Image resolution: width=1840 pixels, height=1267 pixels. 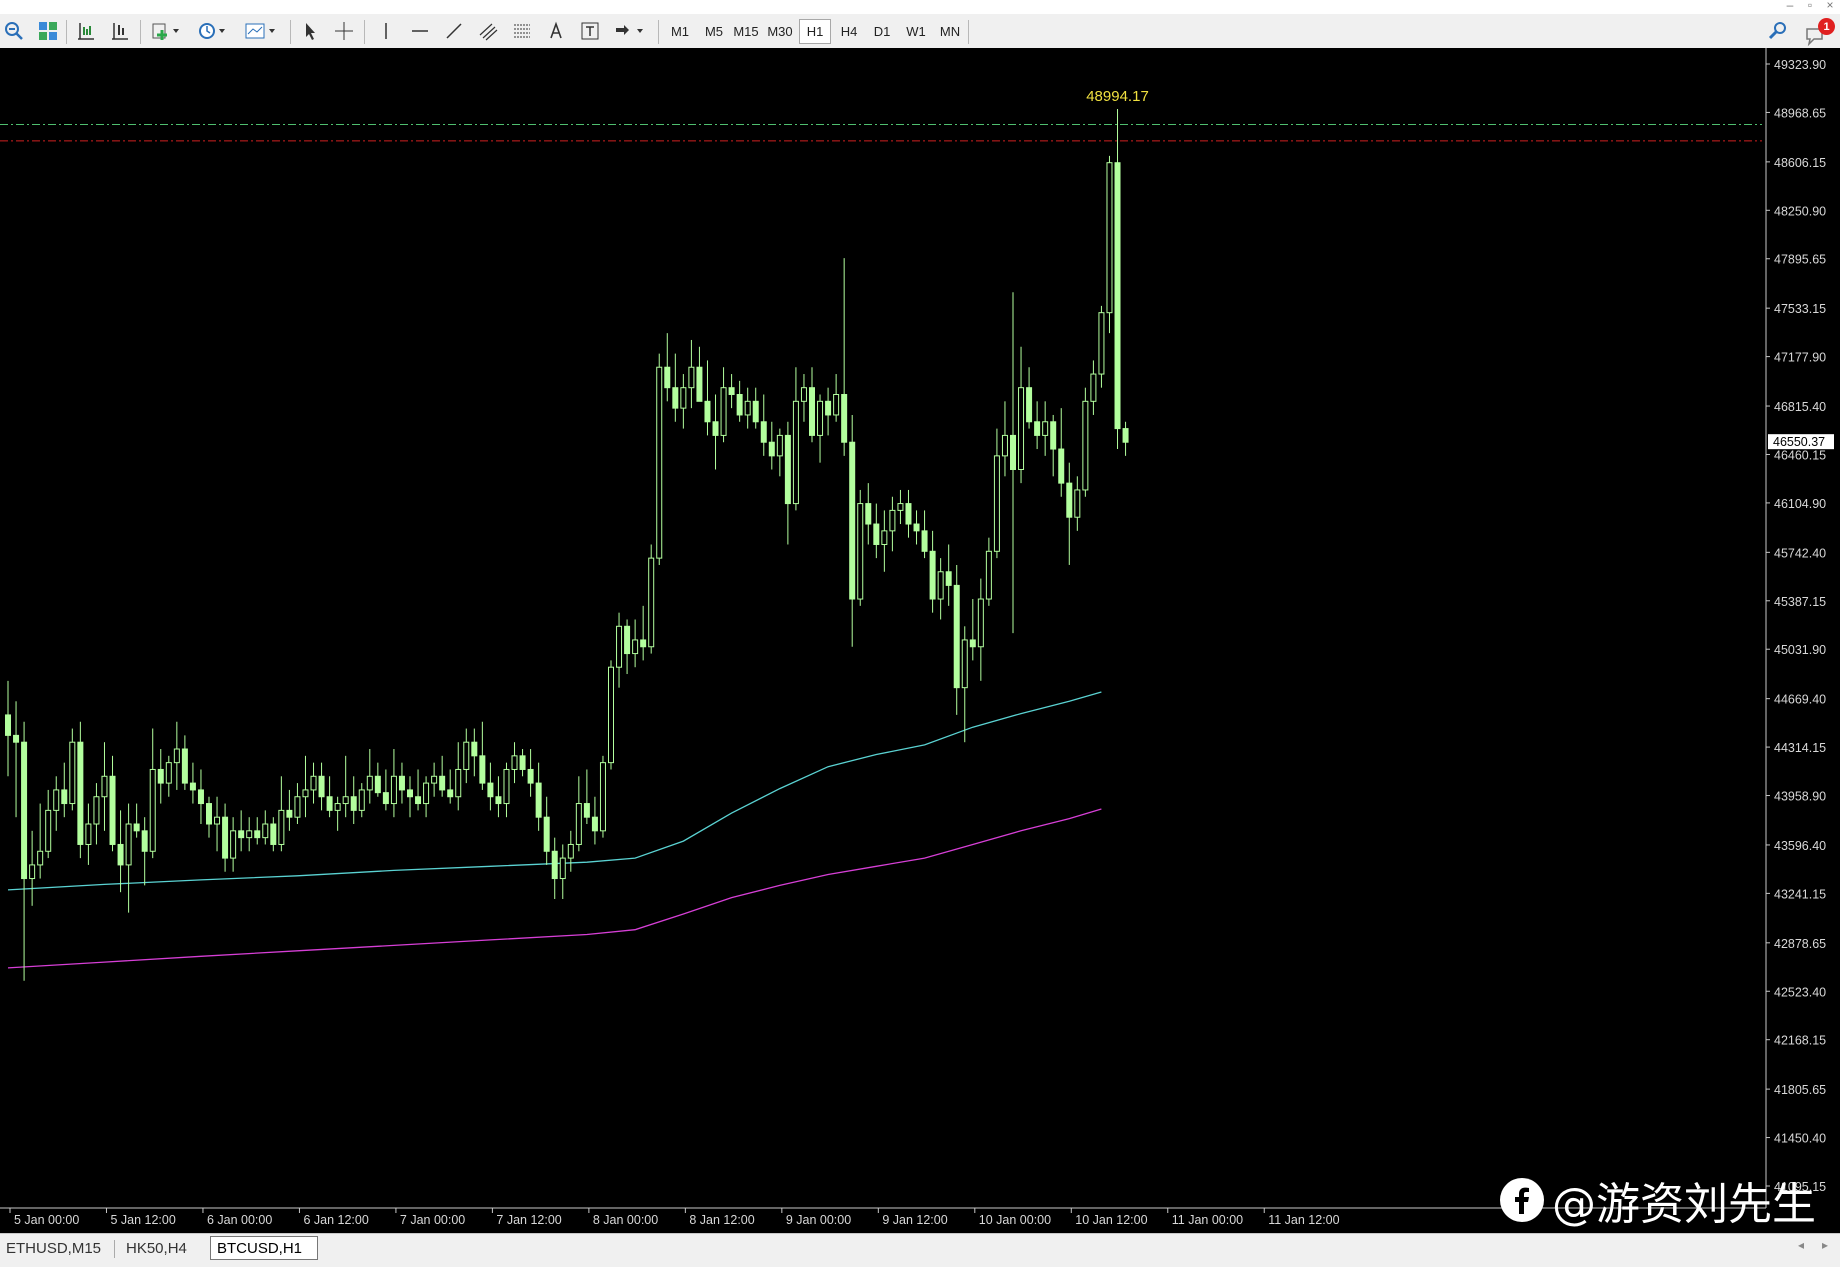 What do you see at coordinates (625, 1220) in the screenshot?
I see `time-tick-label: 8 Jan 00:00` at bounding box center [625, 1220].